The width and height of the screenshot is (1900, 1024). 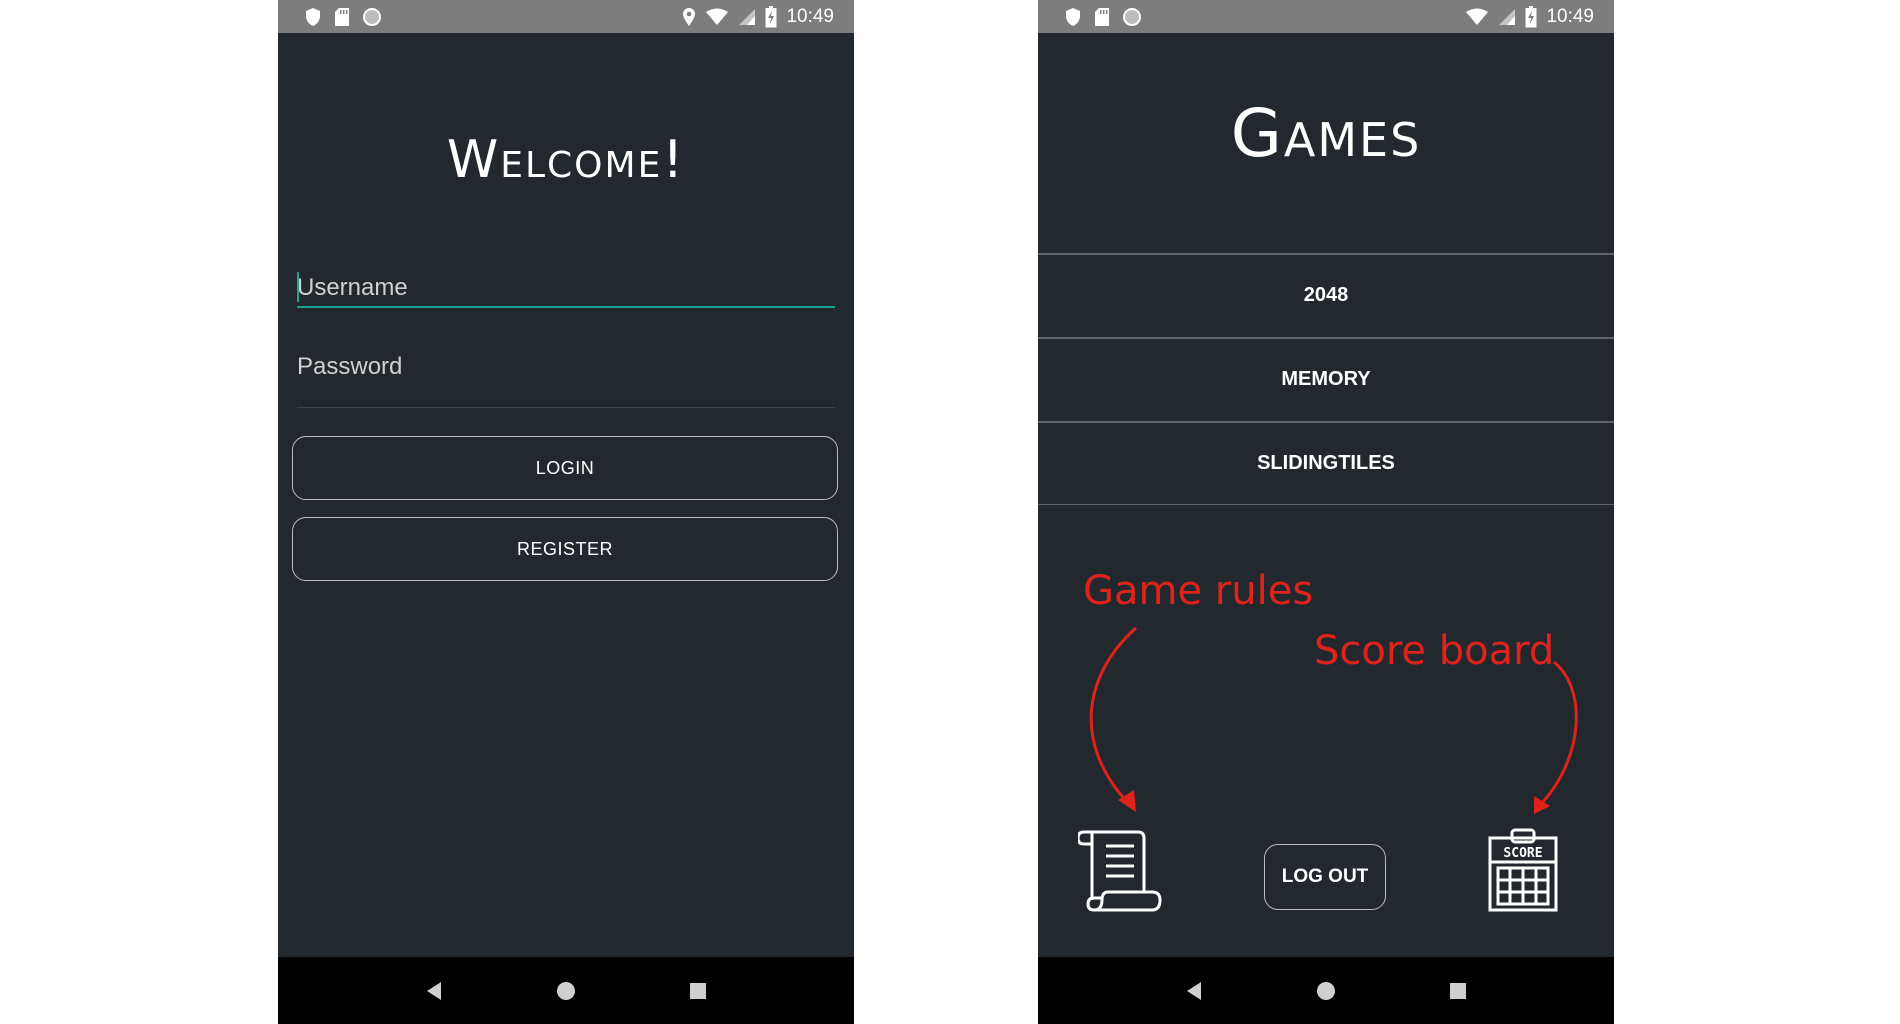 What do you see at coordinates (689, 16) in the screenshot?
I see `location-icon` at bounding box center [689, 16].